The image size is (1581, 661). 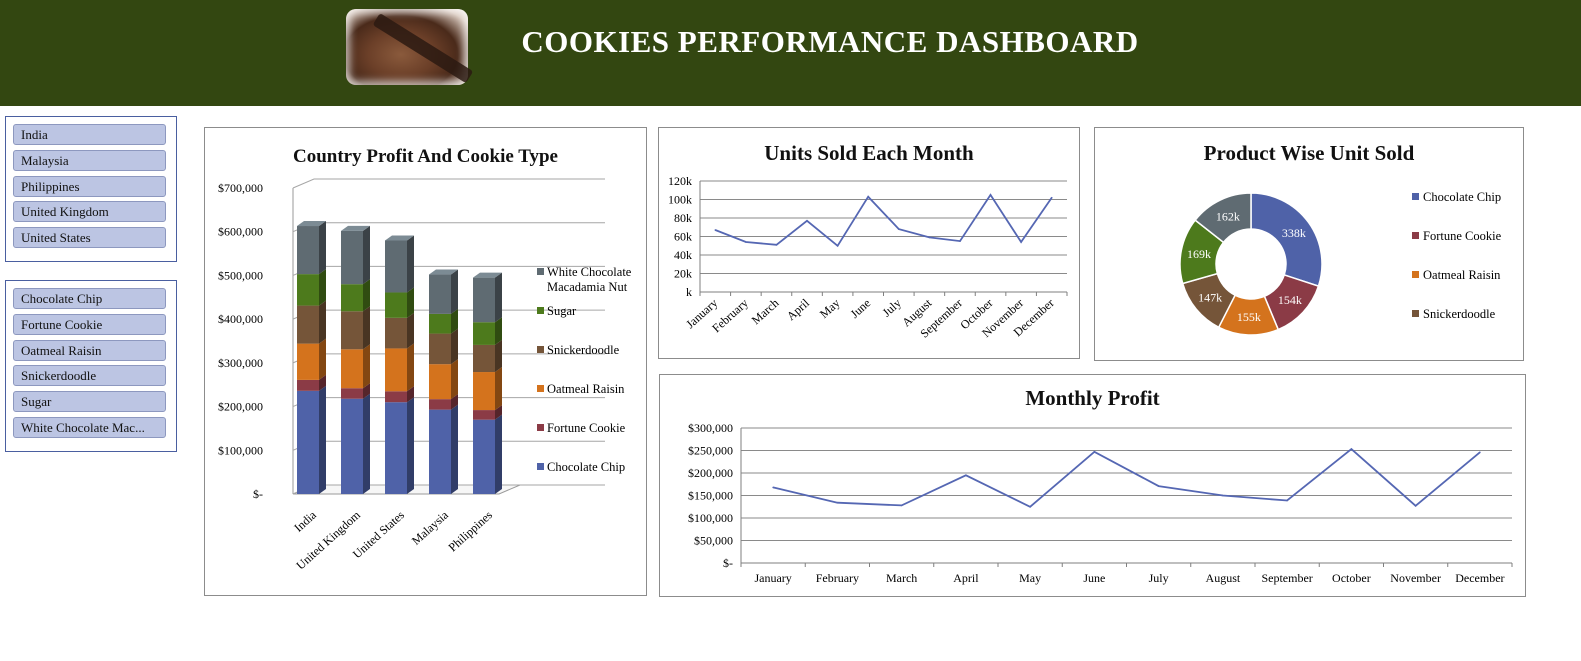 I want to click on x-tick-label: November, so click(x=1415, y=578).